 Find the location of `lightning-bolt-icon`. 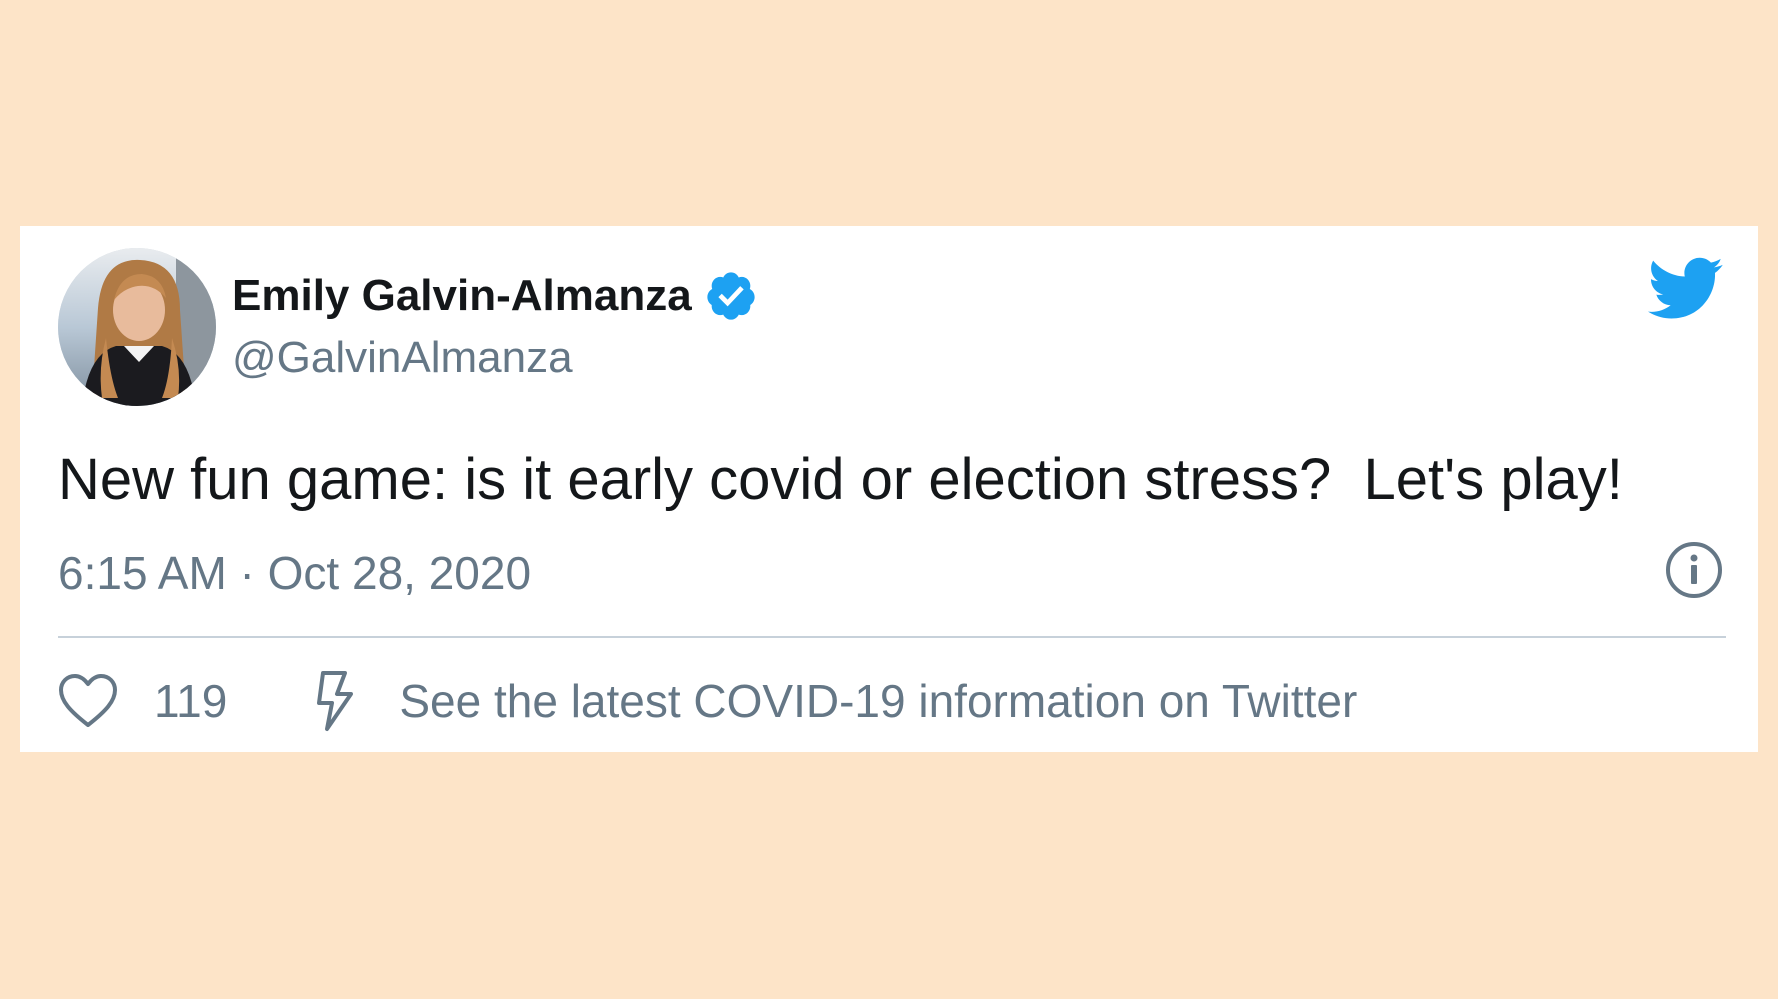

lightning-bolt-icon is located at coordinates (335, 701).